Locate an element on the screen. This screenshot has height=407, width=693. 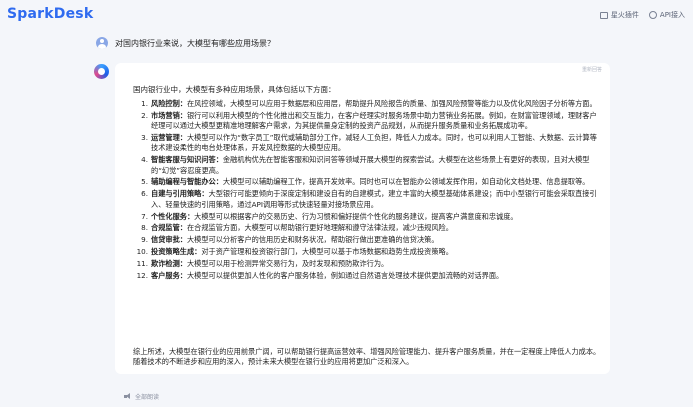
user-avatar-icon is located at coordinates (102, 43).